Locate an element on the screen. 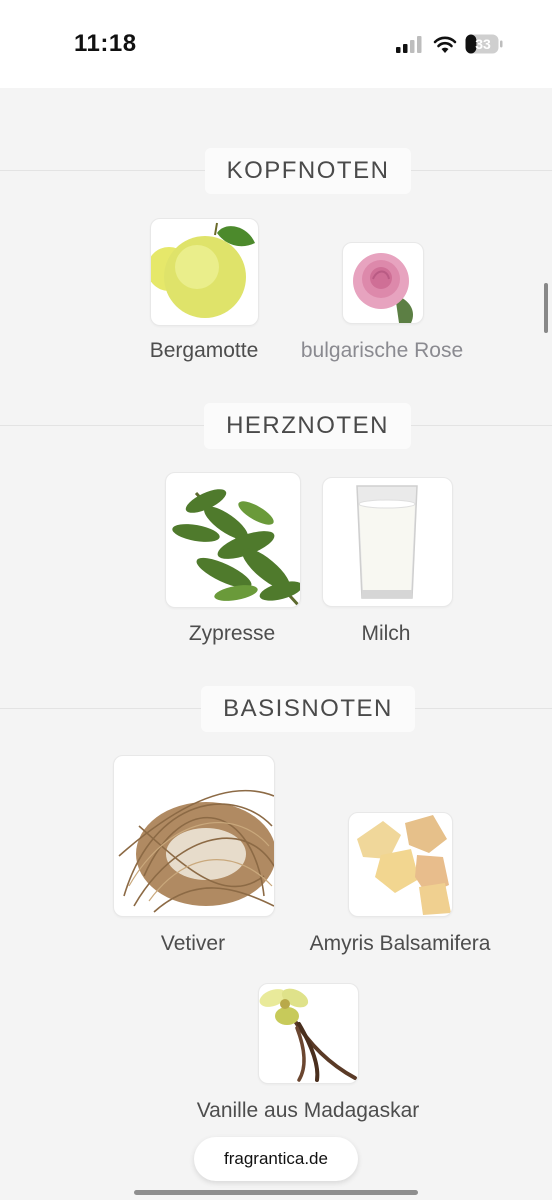 The height and width of the screenshot is (1200, 552). note-label-bergamotte: Bergamotte is located at coordinates (204, 350).